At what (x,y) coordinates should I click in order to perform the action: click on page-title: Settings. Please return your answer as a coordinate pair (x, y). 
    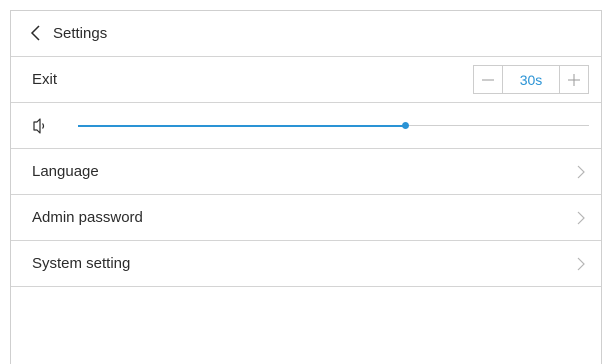
    Looking at the image, I should click on (80, 33).